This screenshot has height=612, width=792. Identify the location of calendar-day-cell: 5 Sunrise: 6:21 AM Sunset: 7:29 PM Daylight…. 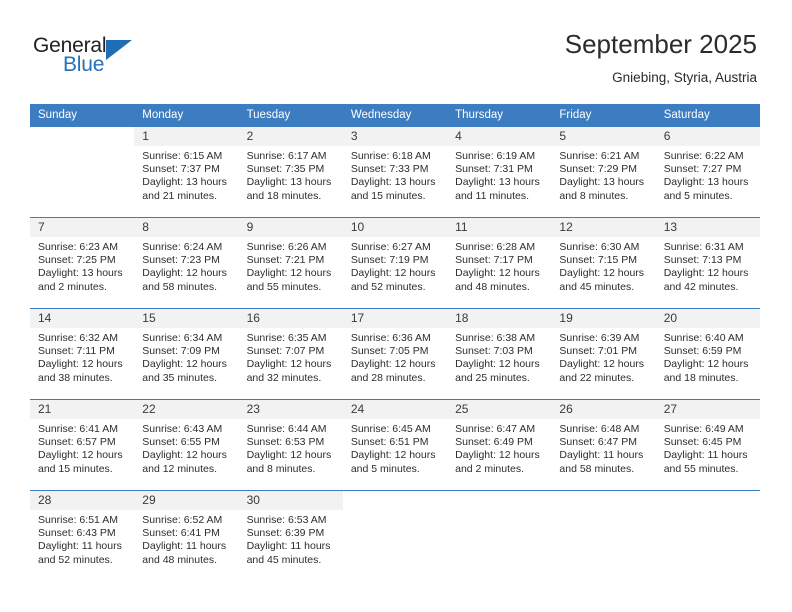
(603, 172).